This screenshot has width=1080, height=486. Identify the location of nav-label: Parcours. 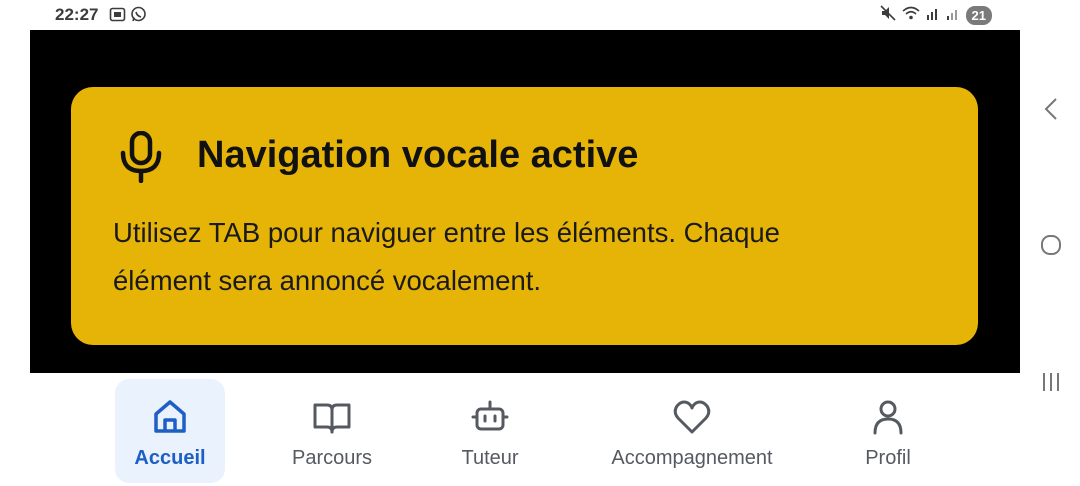
(332, 458).